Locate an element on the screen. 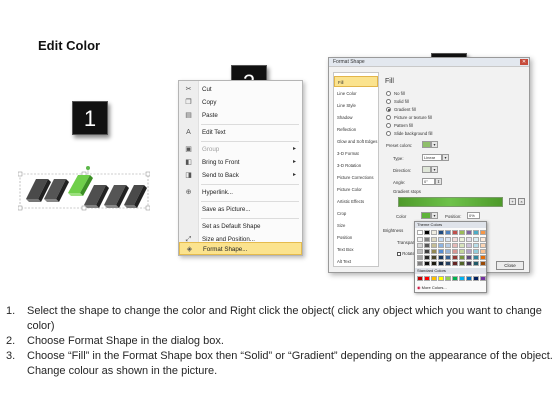 The image size is (560, 420). radio-pattern-fill: Pattern fill is located at coordinates (399, 126).